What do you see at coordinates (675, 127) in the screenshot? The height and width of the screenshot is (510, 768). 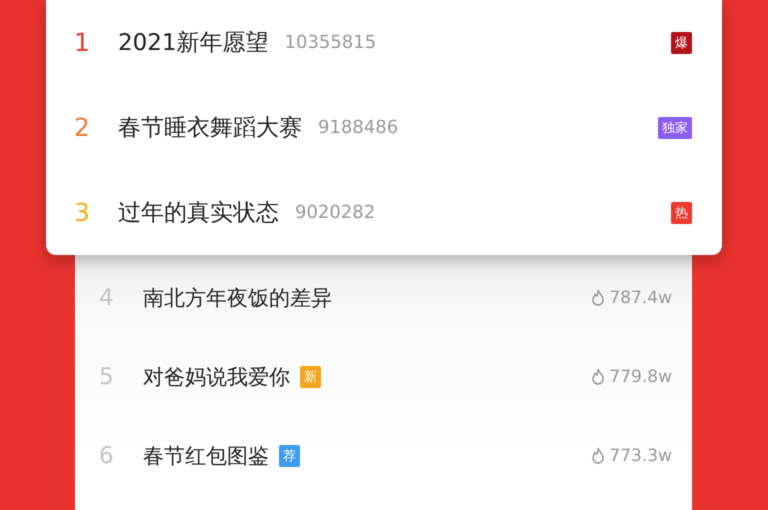 I see `tag-badge: 独家` at bounding box center [675, 127].